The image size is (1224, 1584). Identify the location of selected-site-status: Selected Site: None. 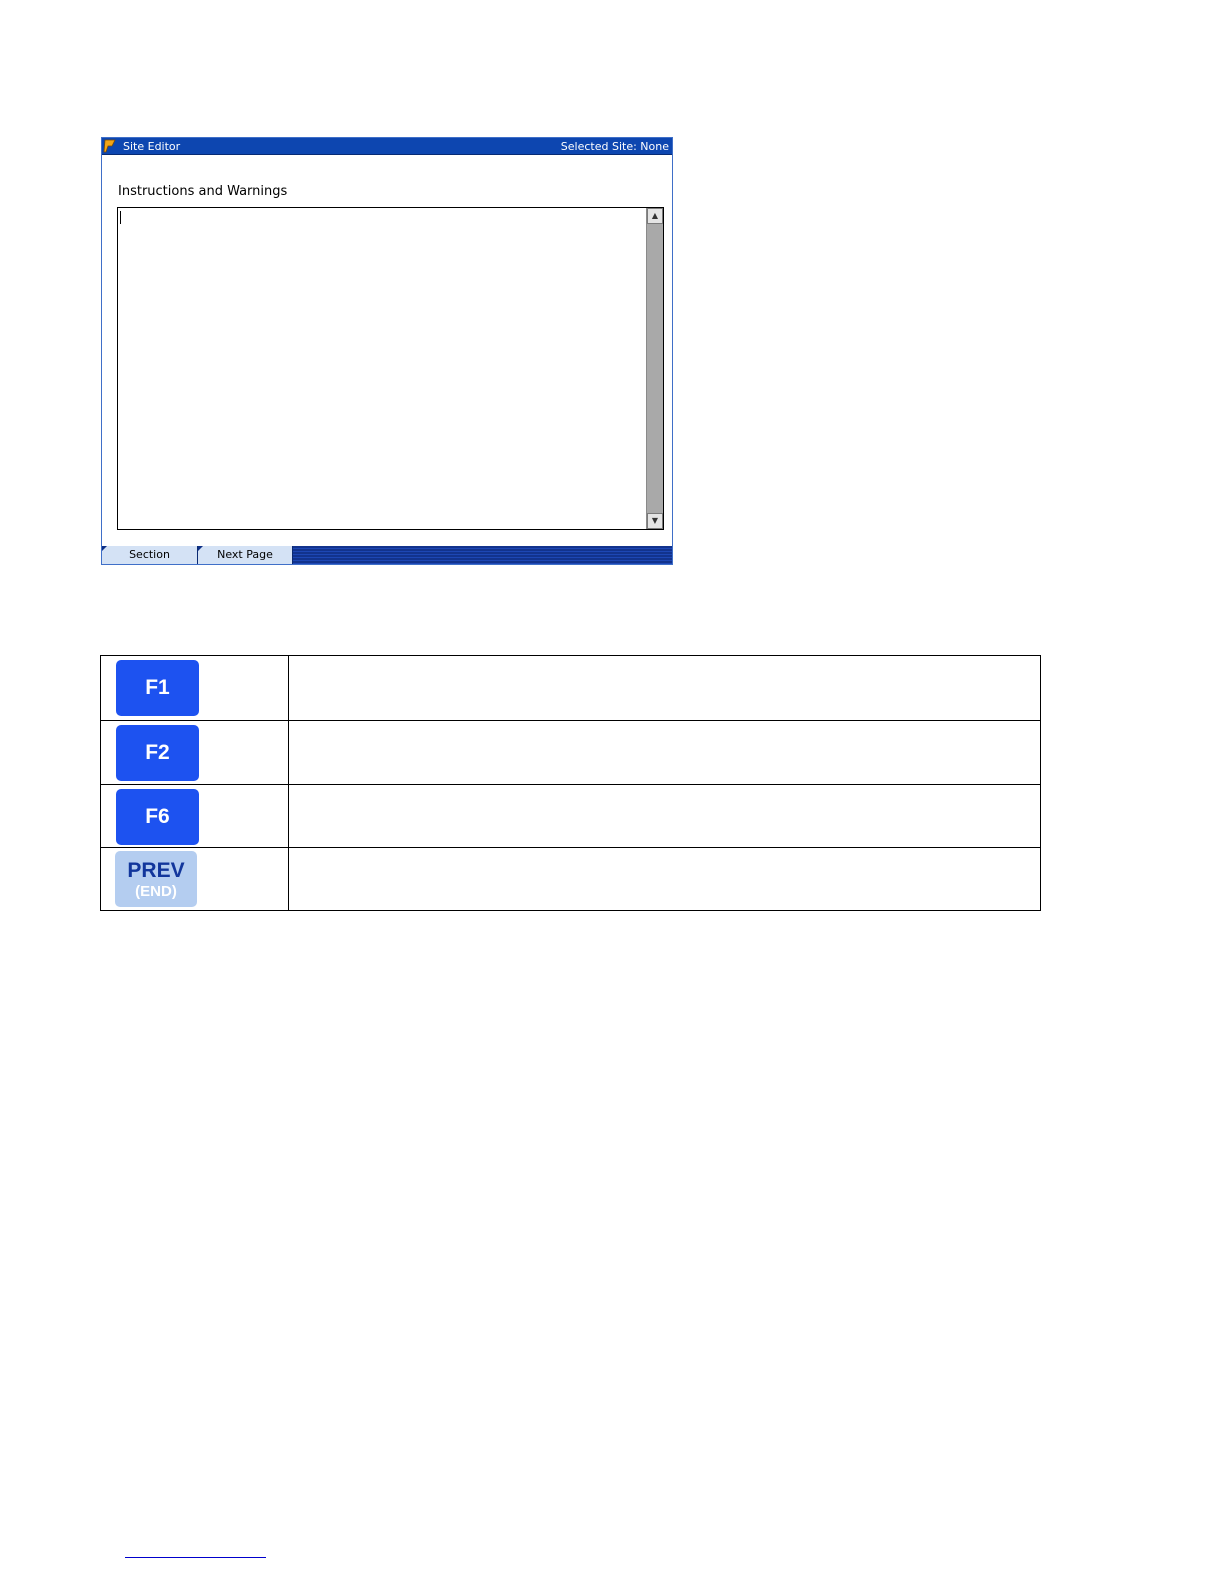
(614, 146).